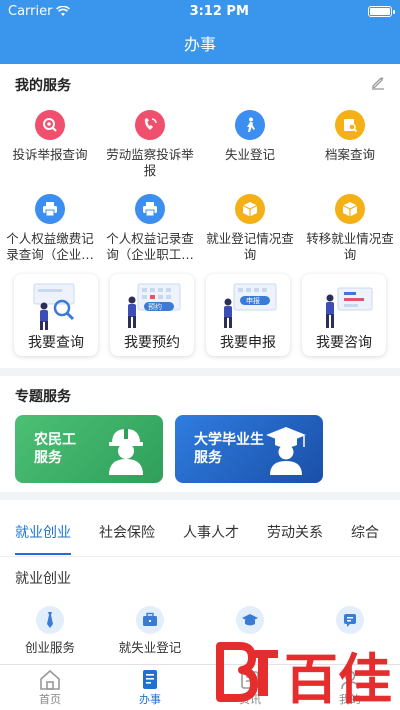 The height and width of the screenshot is (710, 400). Describe the element at coordinates (150, 620) in the screenshot. I see `briefcase-icon` at that location.